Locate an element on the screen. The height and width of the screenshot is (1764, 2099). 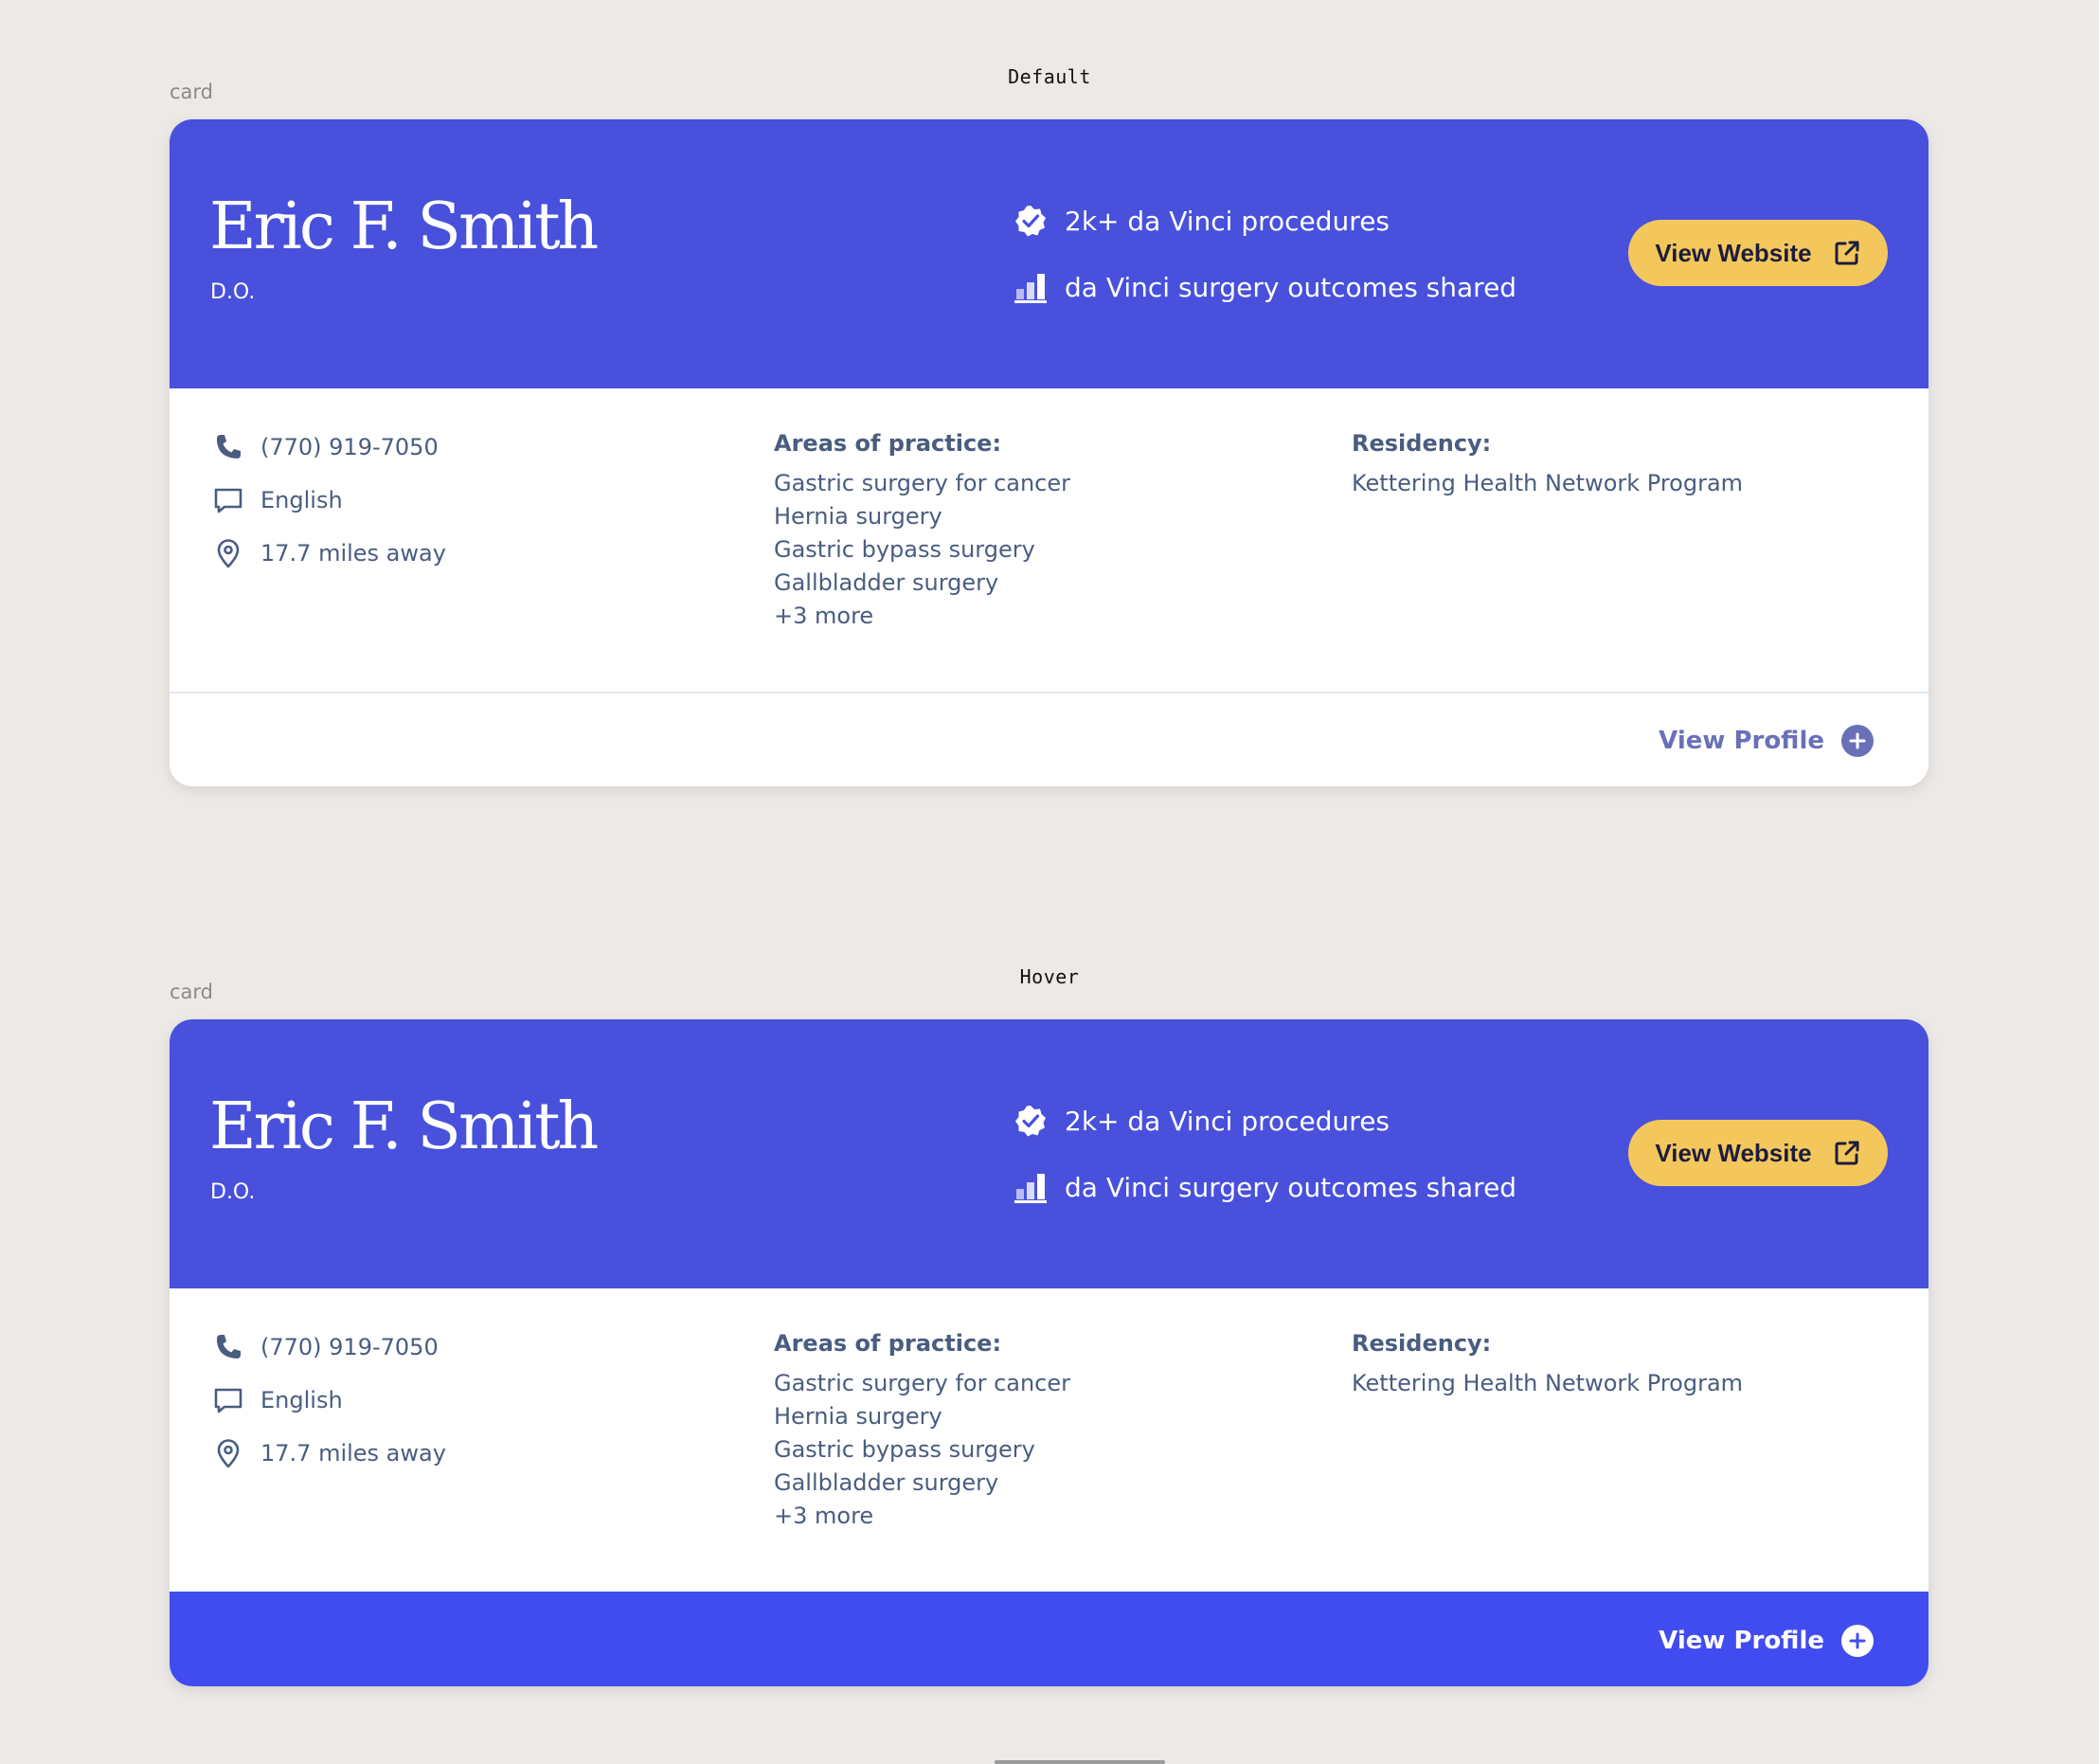
state-label-hover: Hover is located at coordinates (1049, 976).